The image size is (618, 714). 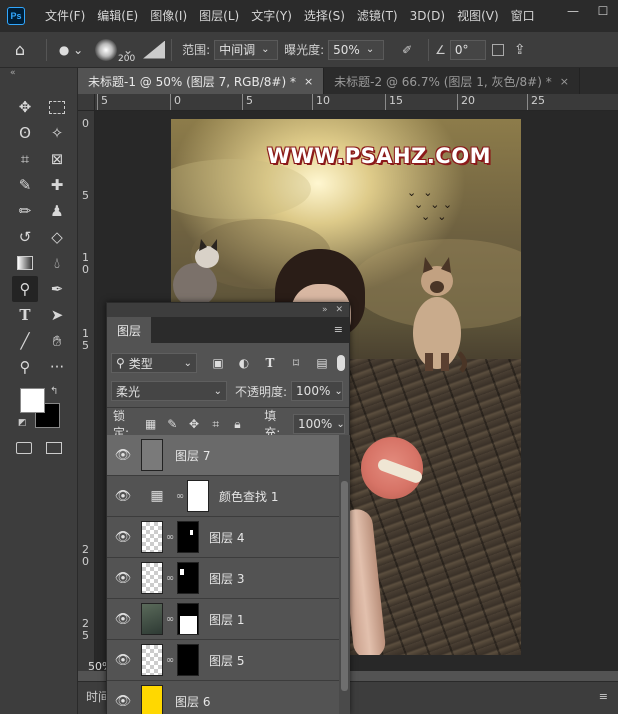 What do you see at coordinates (129, 330) in the screenshot?
I see `tab-layers: 图层` at bounding box center [129, 330].